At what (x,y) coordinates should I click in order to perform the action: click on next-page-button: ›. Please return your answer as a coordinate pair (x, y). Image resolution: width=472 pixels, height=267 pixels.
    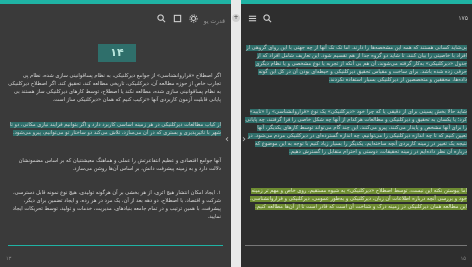
    Looking at the image, I should click on (244, 139).